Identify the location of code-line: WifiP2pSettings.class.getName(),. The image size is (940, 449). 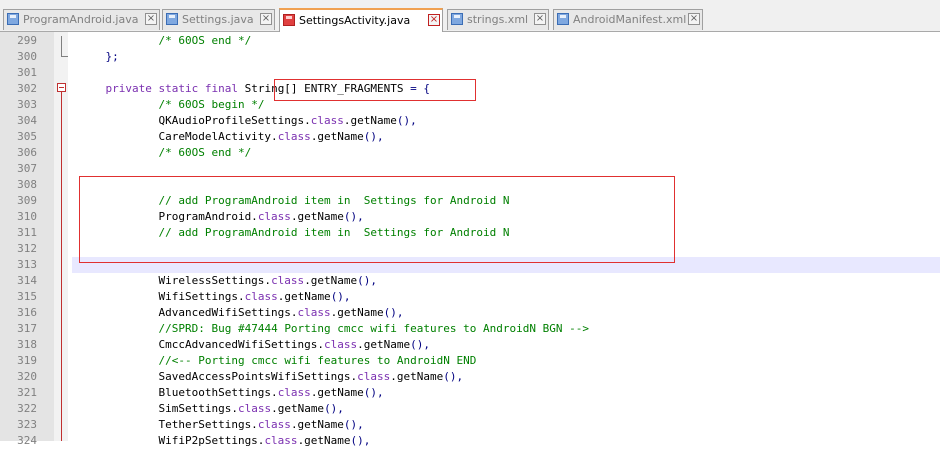
(509, 441).